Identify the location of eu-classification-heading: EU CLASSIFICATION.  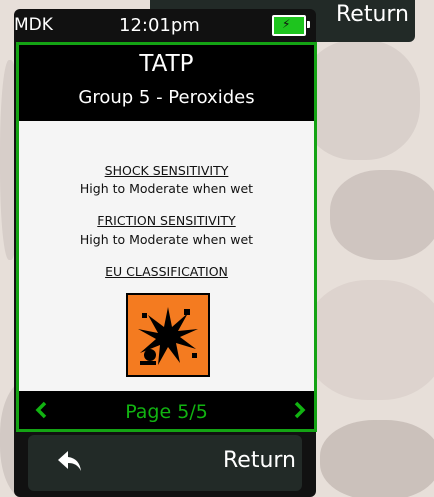
(166, 271).